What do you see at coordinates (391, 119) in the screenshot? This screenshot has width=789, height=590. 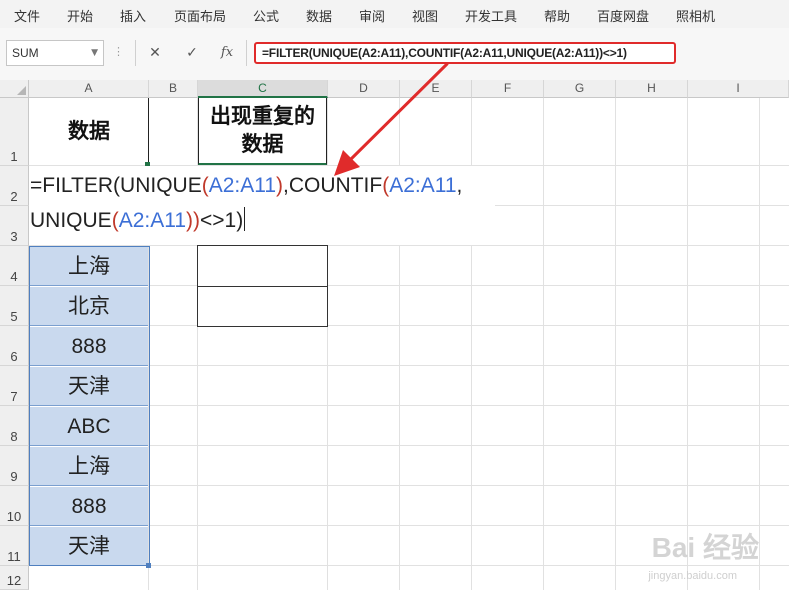 I see `annotation-arrow-icon` at bounding box center [391, 119].